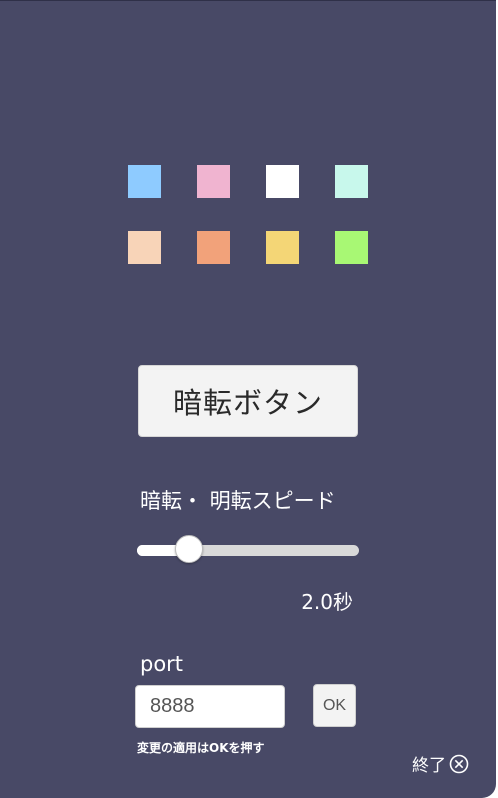 The width and height of the screenshot is (498, 798). I want to click on blackout-button: 暗転ボタン, so click(248, 401).